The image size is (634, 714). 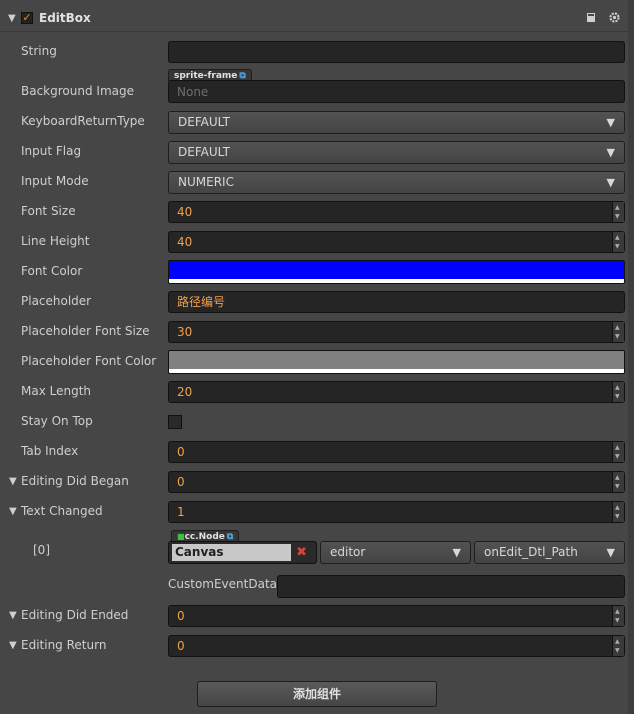 I want to click on editing-did-began-label: Editing Did Began, so click(x=75, y=481).